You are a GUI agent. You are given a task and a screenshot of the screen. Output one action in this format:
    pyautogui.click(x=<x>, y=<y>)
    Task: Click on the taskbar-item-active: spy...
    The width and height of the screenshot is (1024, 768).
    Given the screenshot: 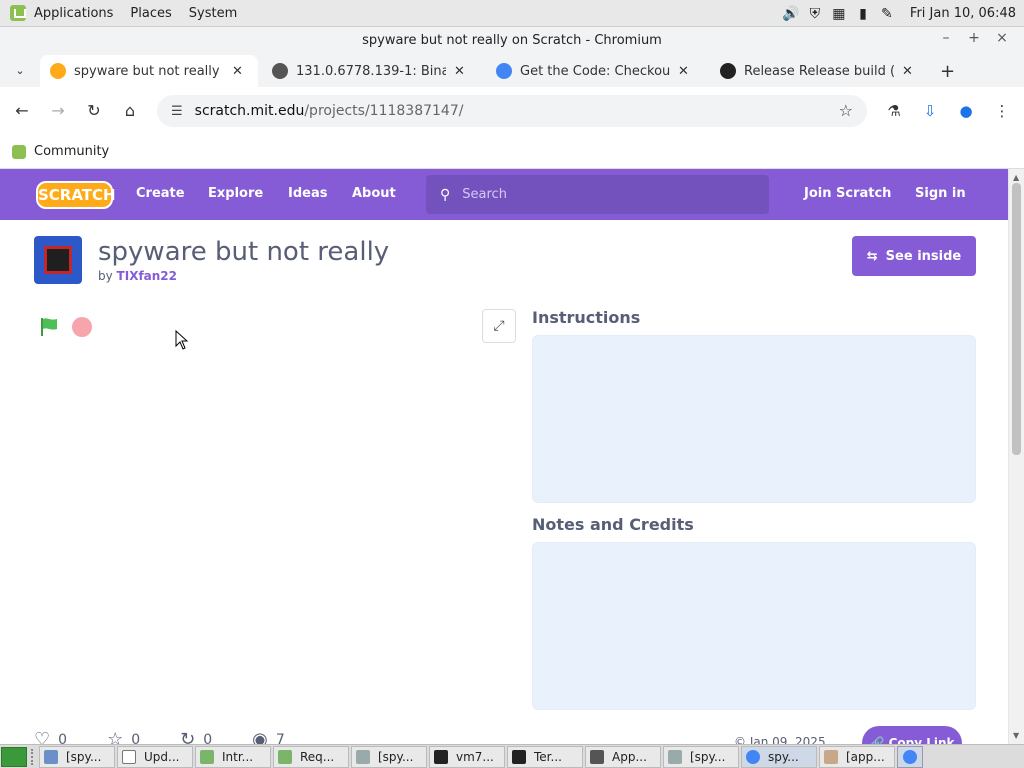 What is the action you would take?
    pyautogui.click(x=779, y=756)
    